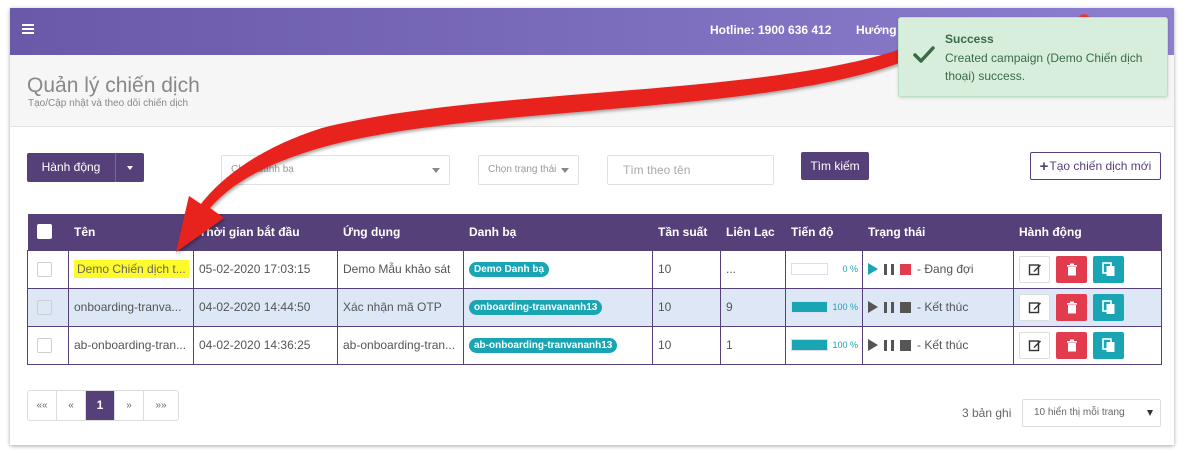 Image resolution: width=1186 pixels, height=454 pixels. I want to click on status-text: - Kết thúc, so click(943, 345).